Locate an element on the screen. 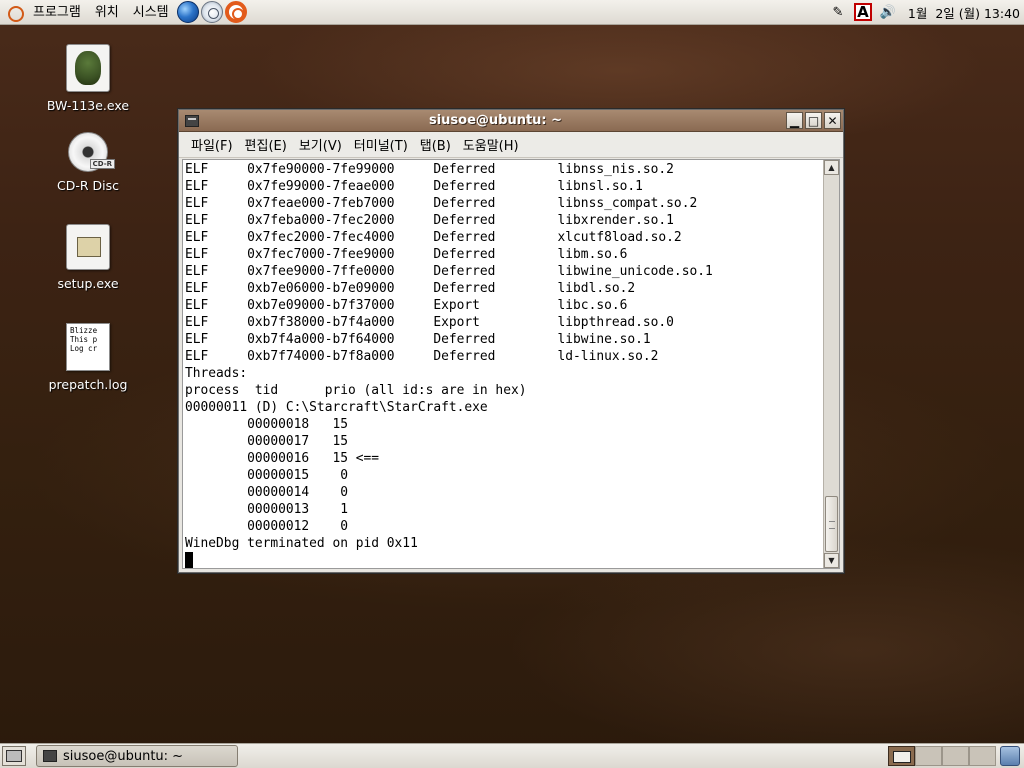 Image resolution: width=1024 pixels, height=768 pixels. terminal-line: ELF 0xb7e09000-b7f37000 Export libc.so.6 is located at coordinates (406, 305).